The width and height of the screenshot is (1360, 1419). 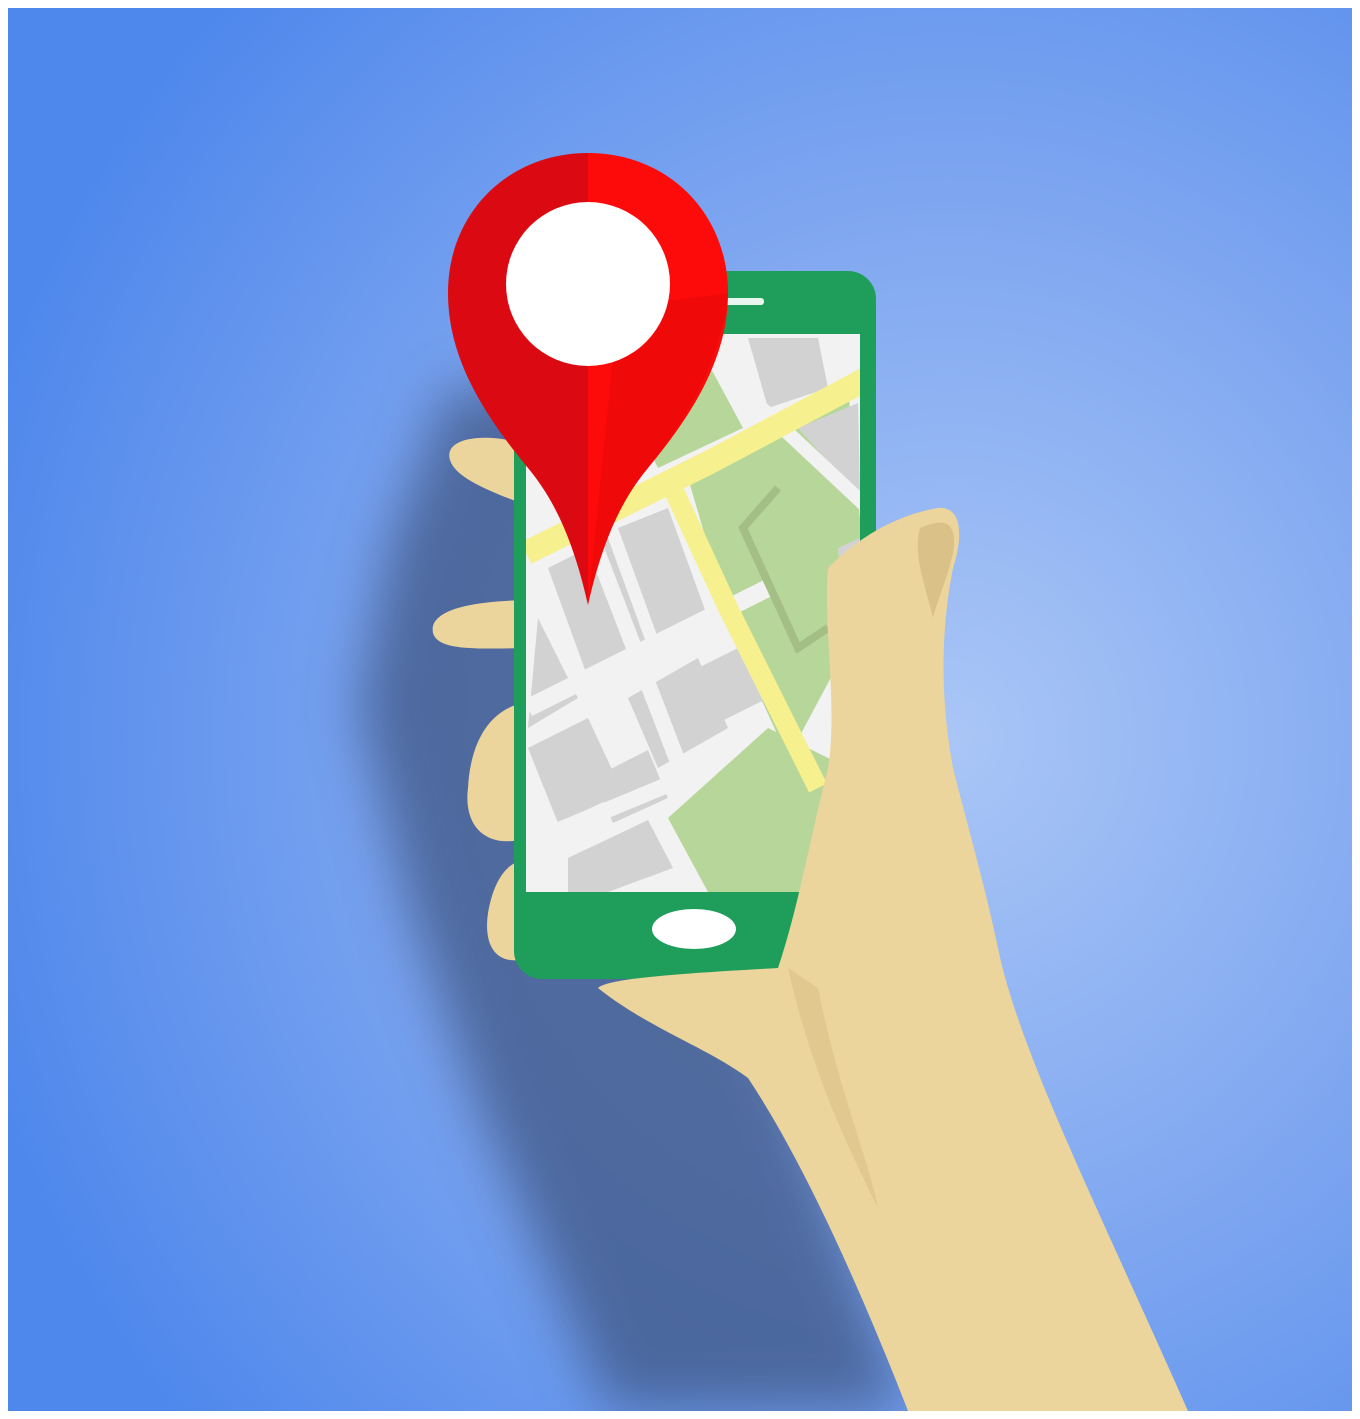 I want to click on pin-center, so click(x=588, y=284).